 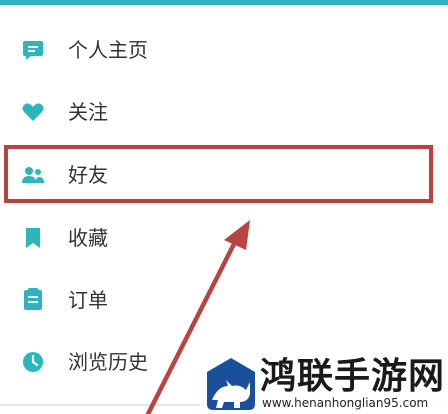 I want to click on menu-item-label: 订单, so click(x=88, y=300).